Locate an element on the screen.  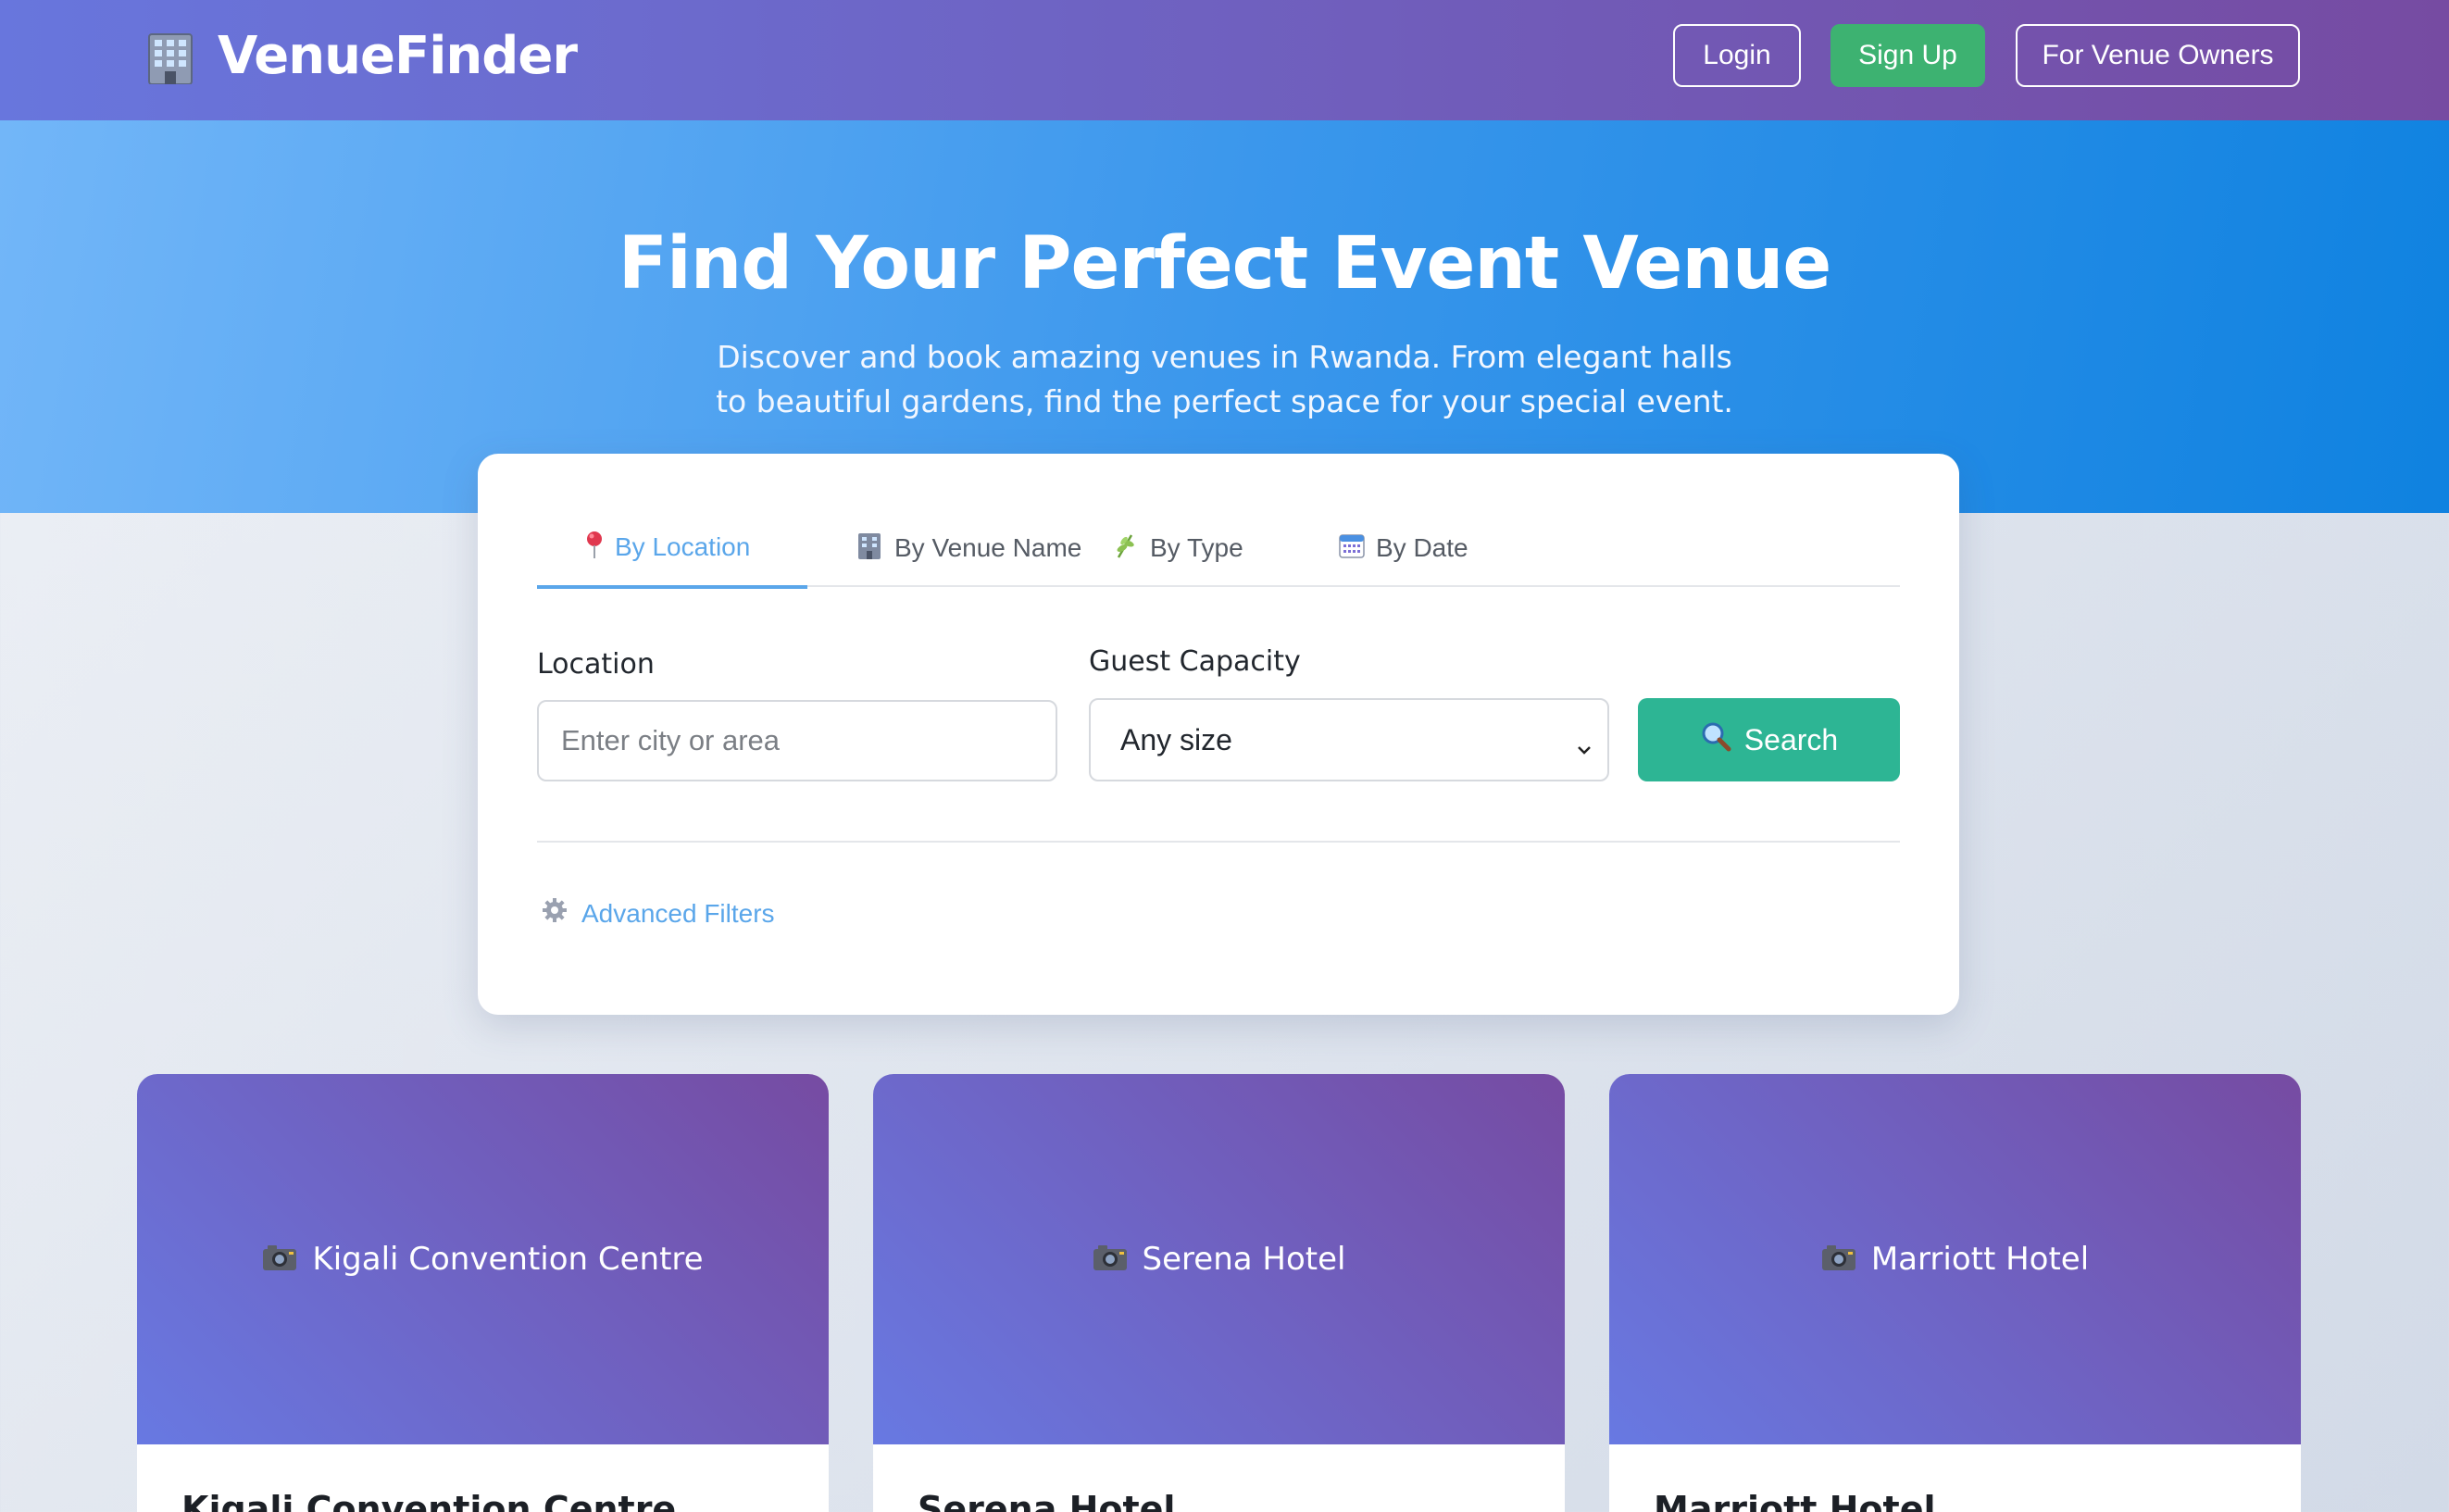
tab-by-type: By Type is located at coordinates (1178, 553).